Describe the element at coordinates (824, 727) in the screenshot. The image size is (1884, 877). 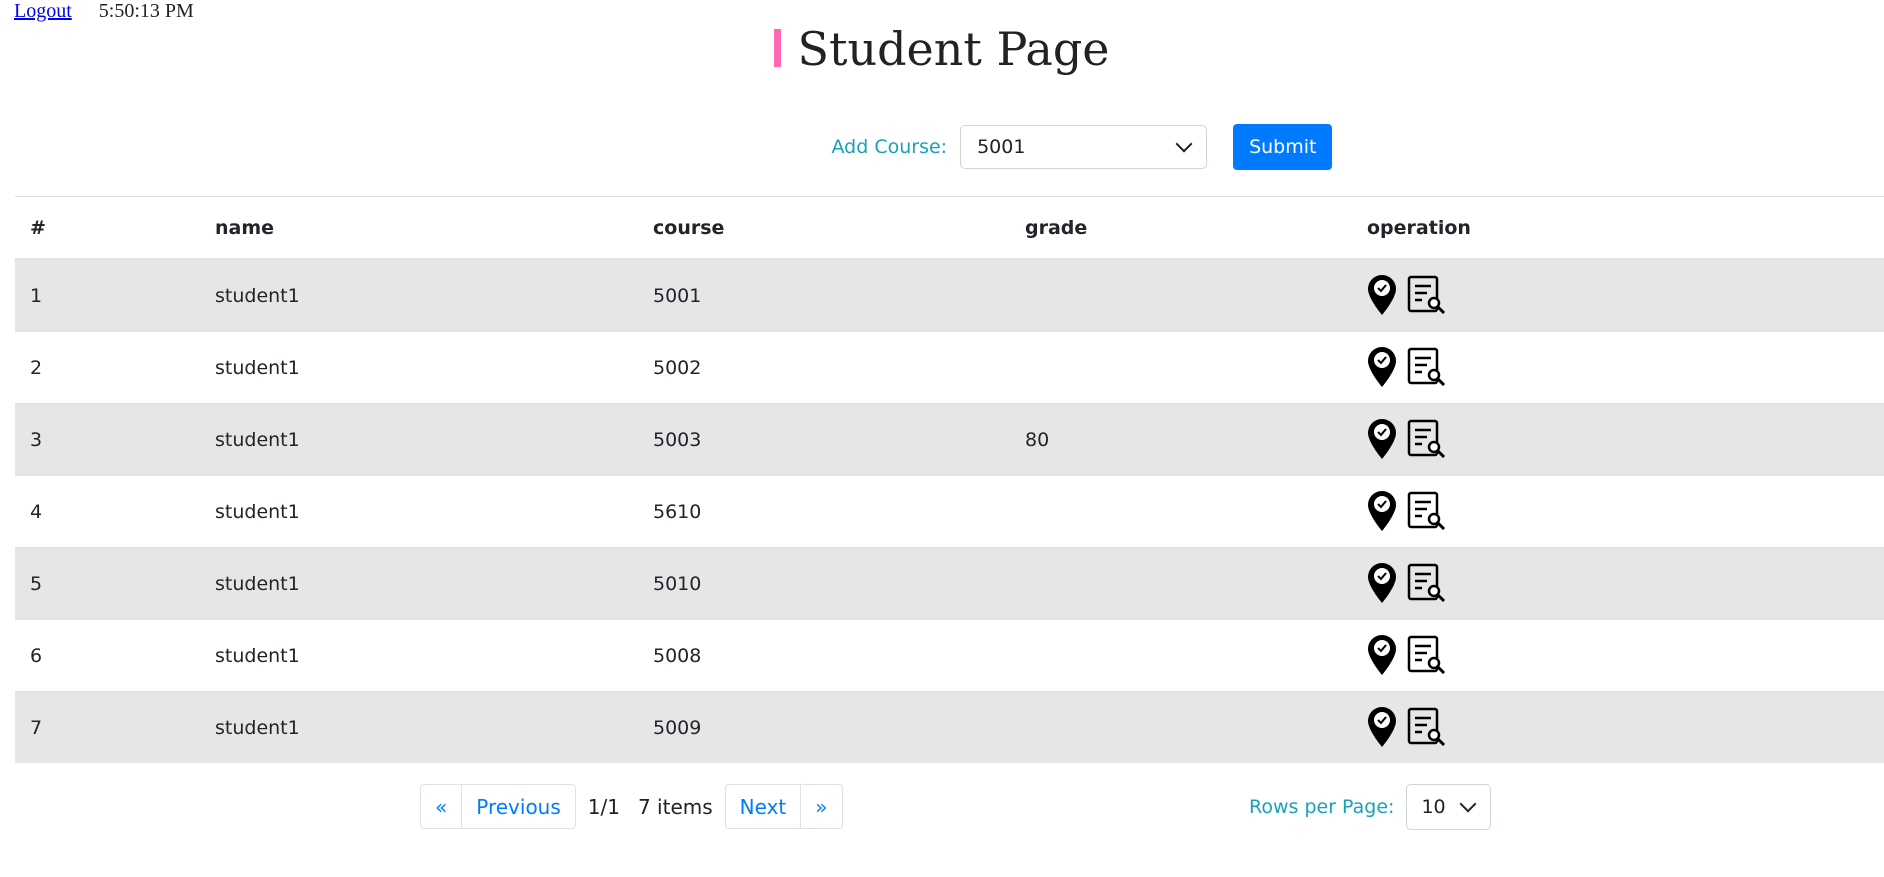
I see `row-course: 5009` at that location.